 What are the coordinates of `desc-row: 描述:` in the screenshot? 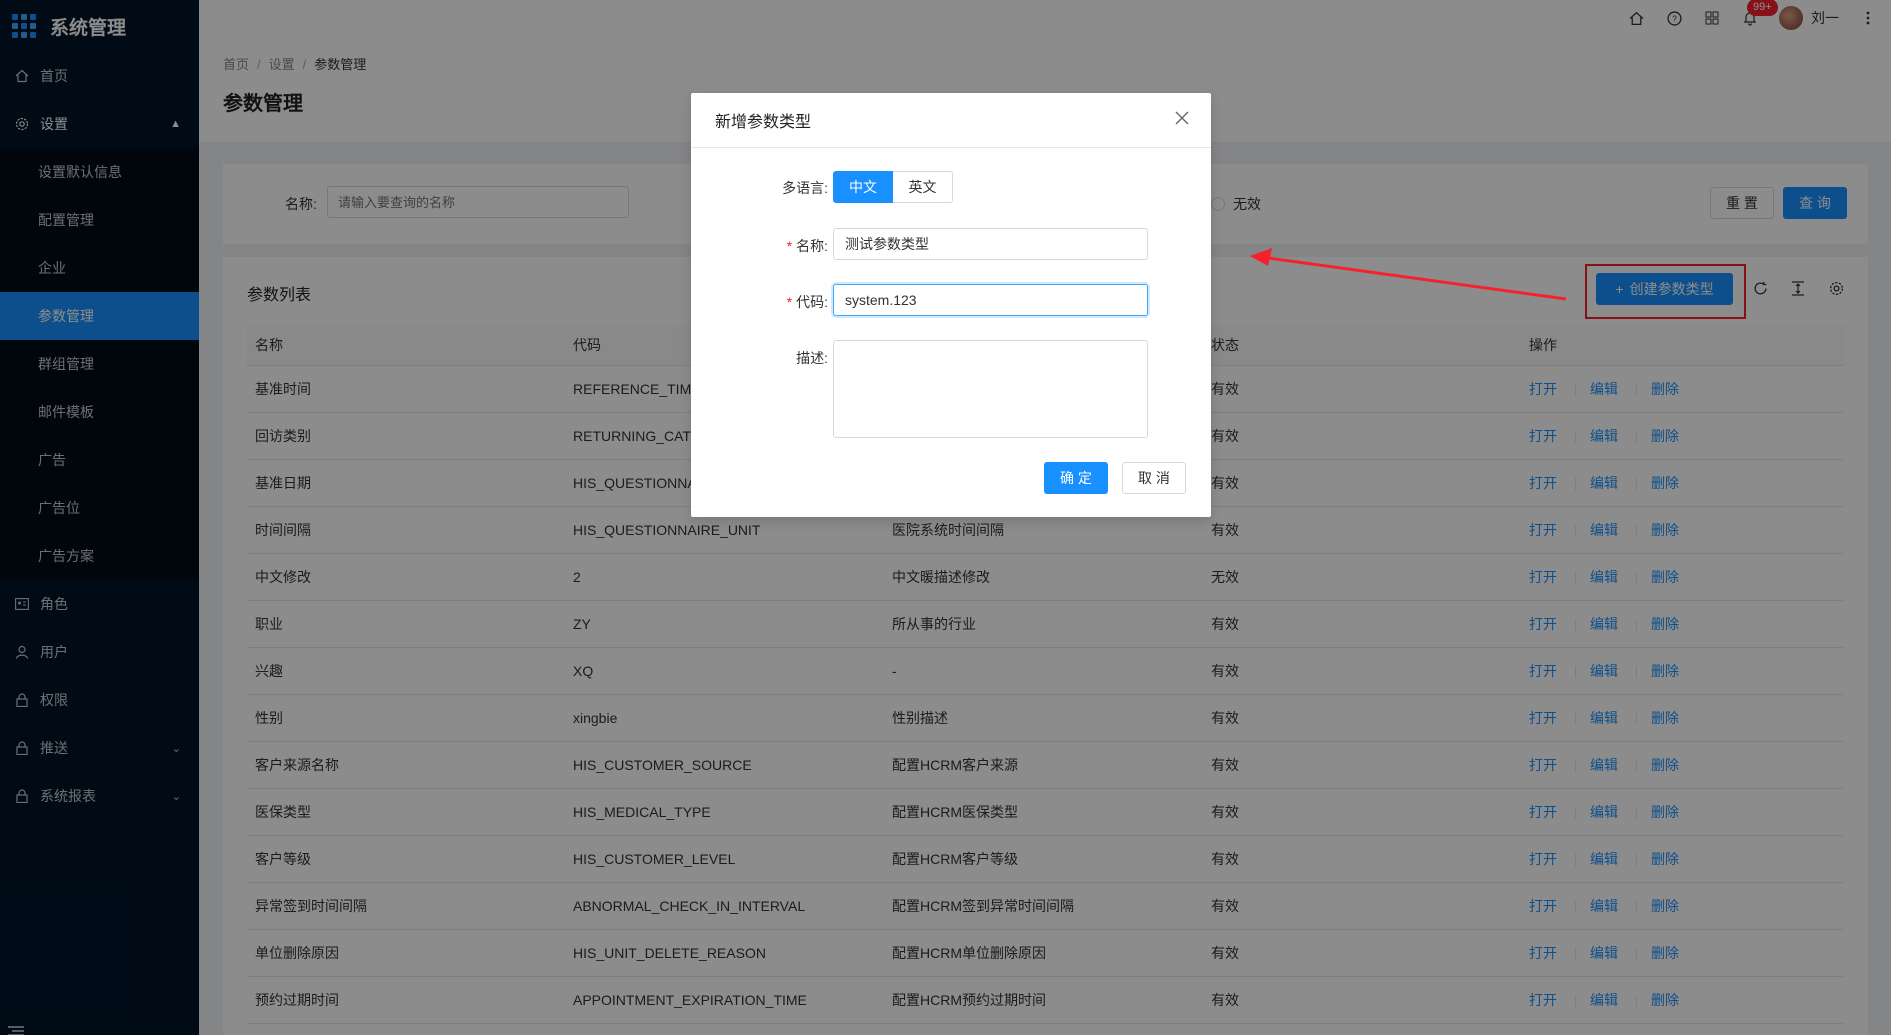 It's located at (951, 389).